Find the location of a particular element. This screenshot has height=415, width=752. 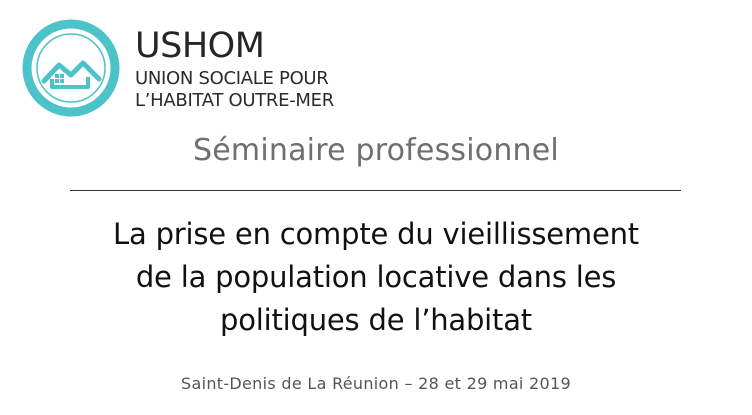

brand-subtitle-line-2: L’HABITAT OUTRE-MER is located at coordinates (234, 100).